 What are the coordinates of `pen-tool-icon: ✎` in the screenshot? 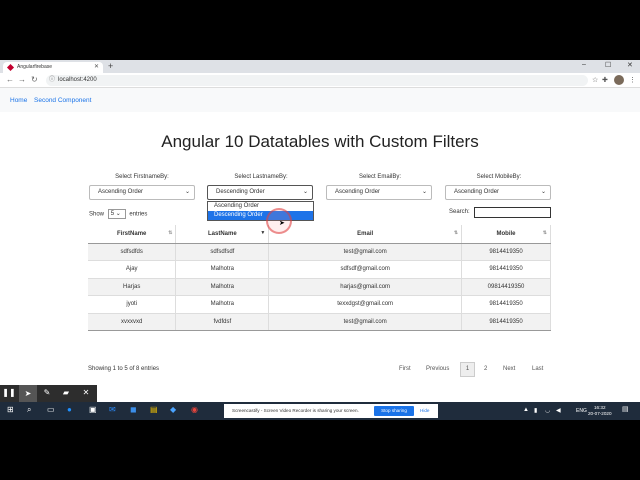 It's located at (47, 392).